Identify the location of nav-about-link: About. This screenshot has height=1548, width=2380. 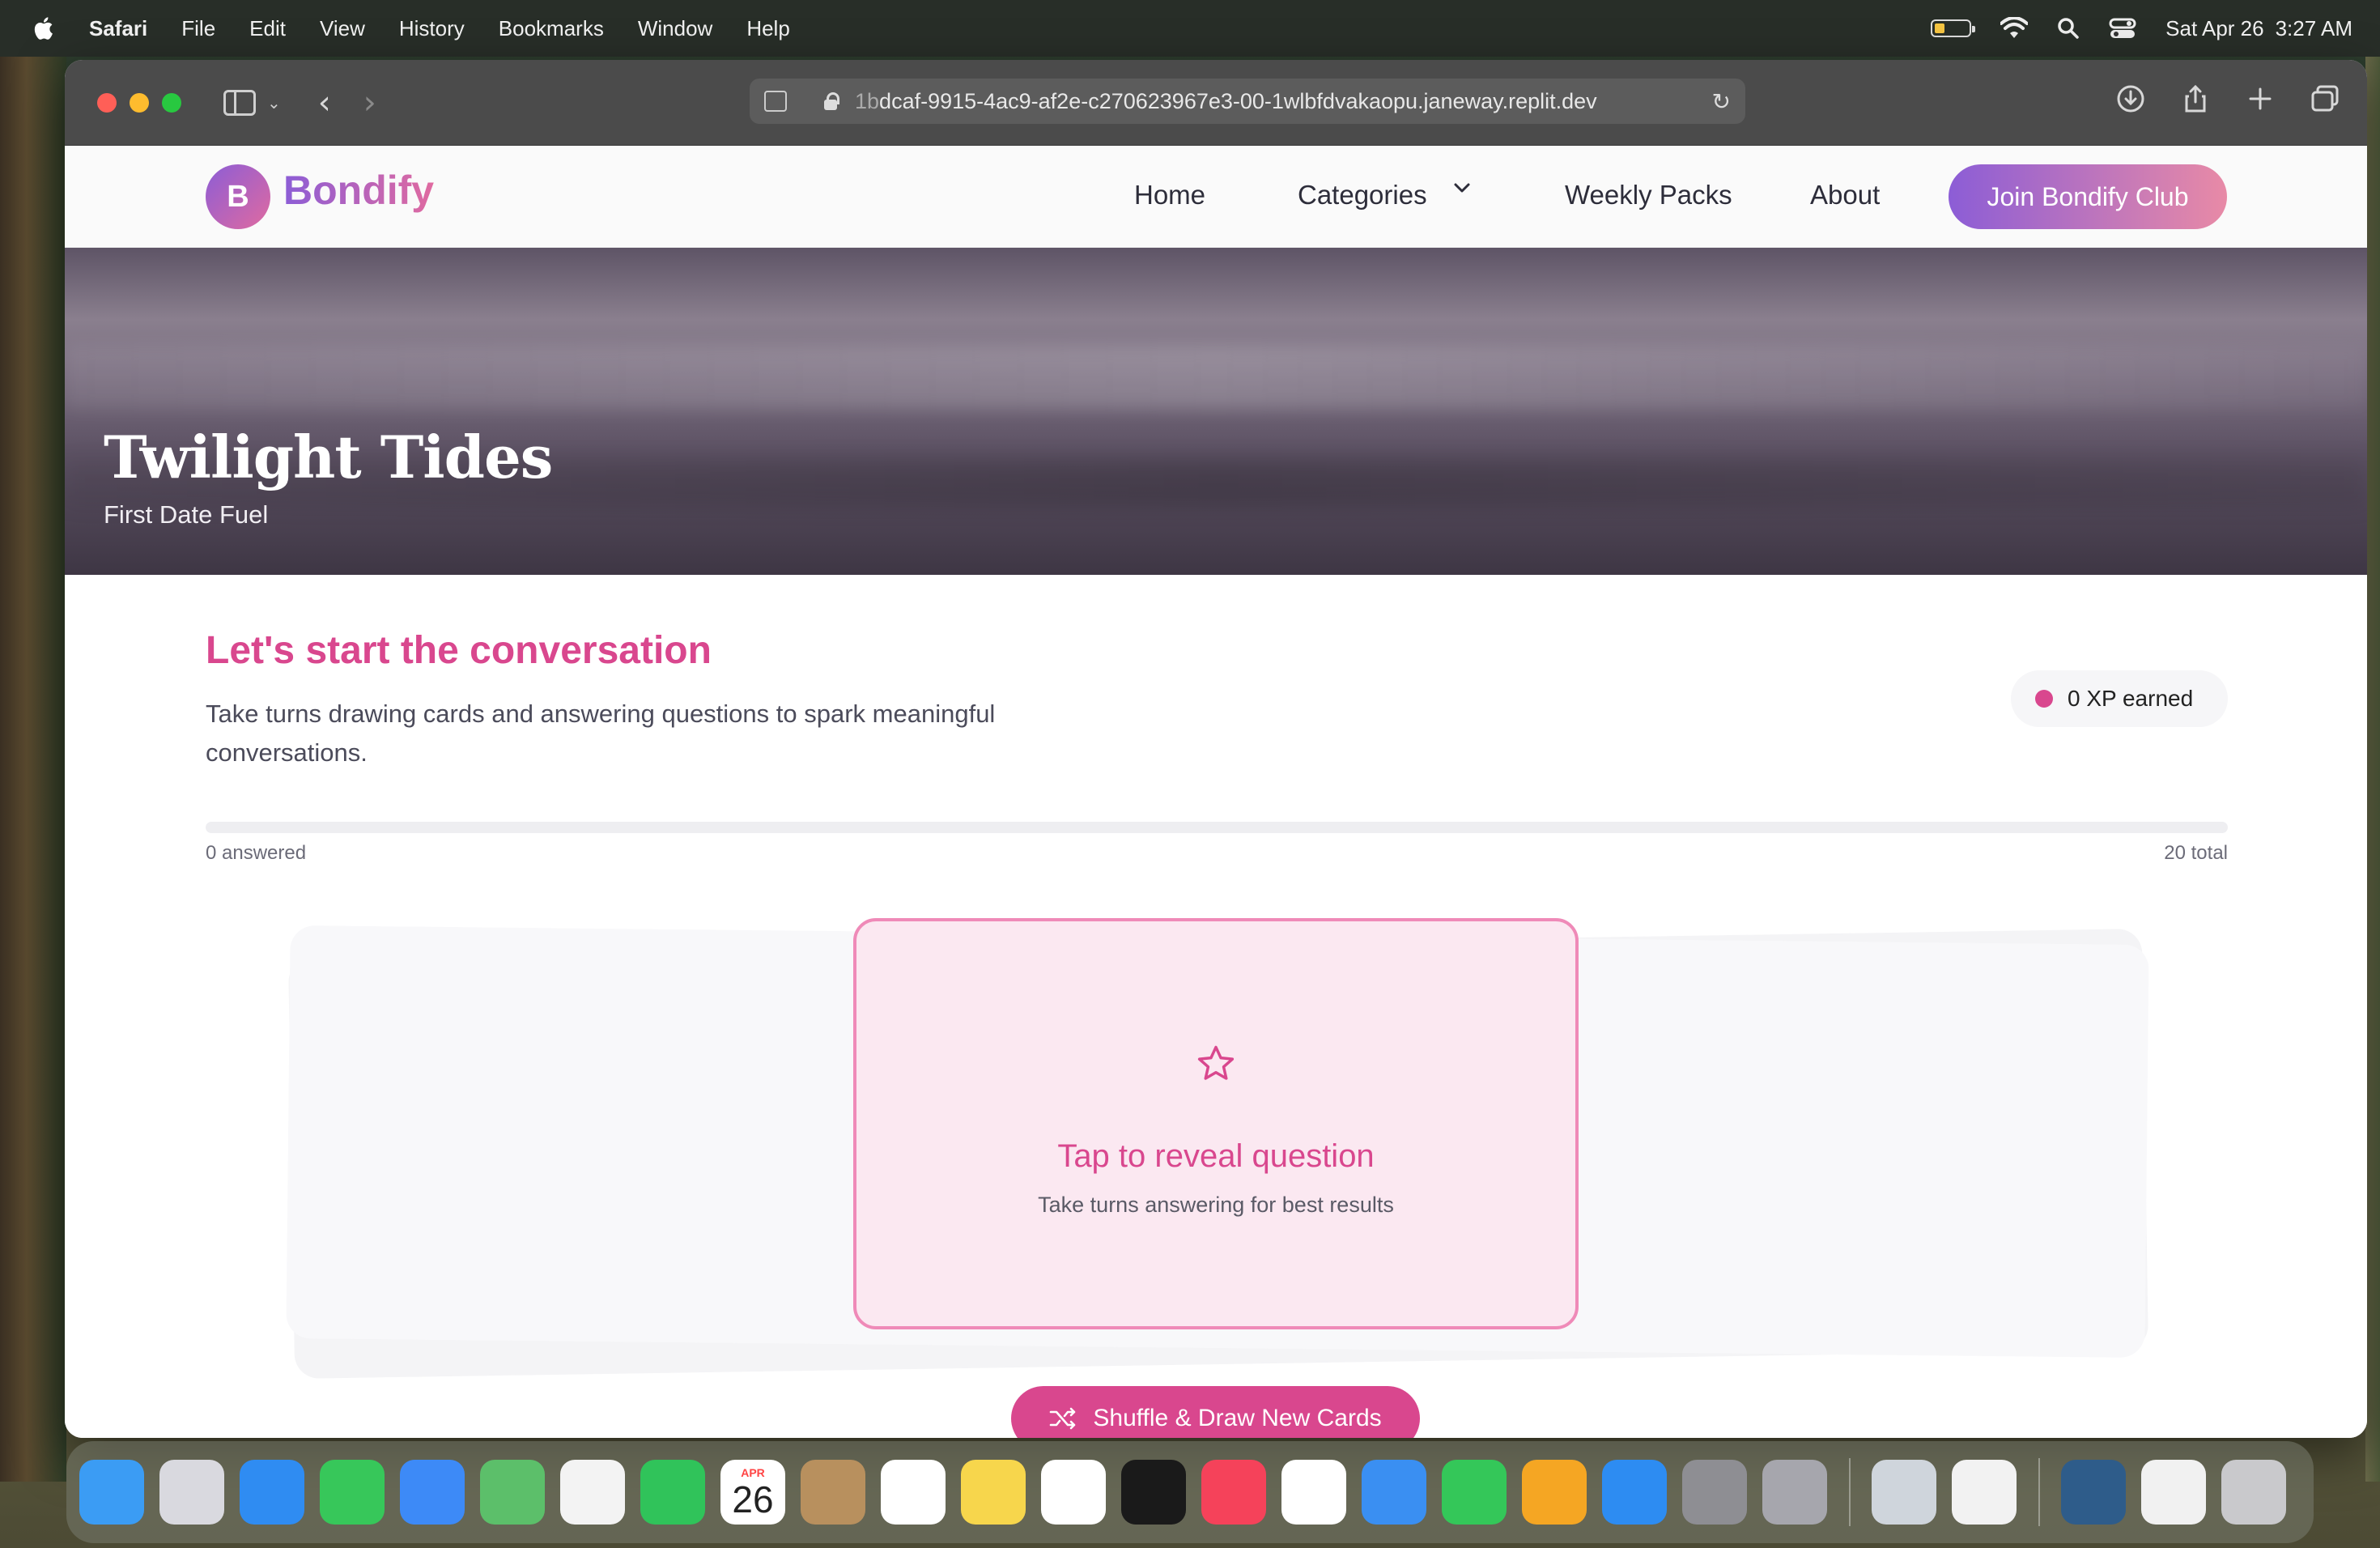
(1845, 195).